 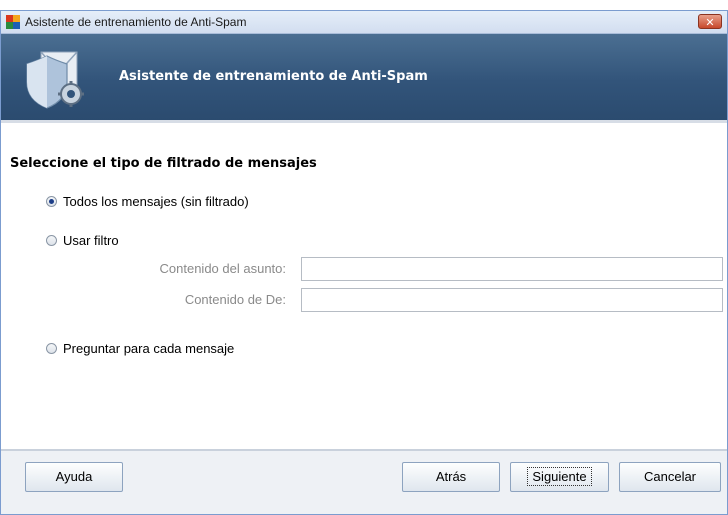 What do you see at coordinates (451, 477) in the screenshot?
I see `back-button: Atrás` at bounding box center [451, 477].